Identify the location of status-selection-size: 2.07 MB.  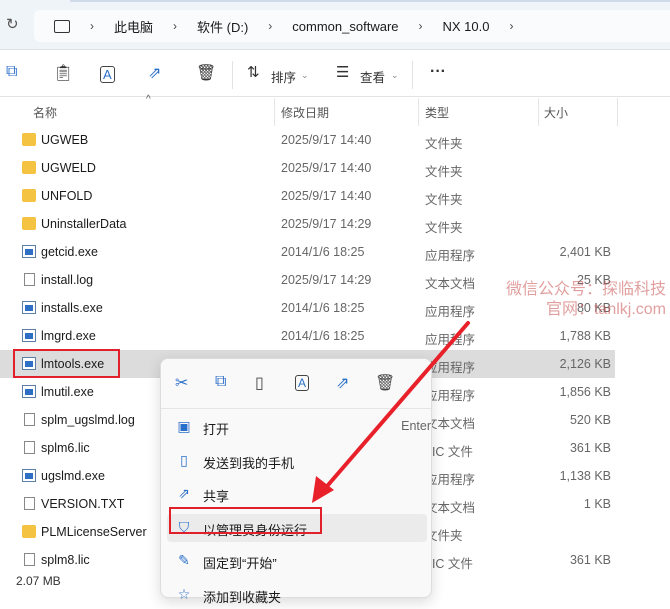
(38, 581).